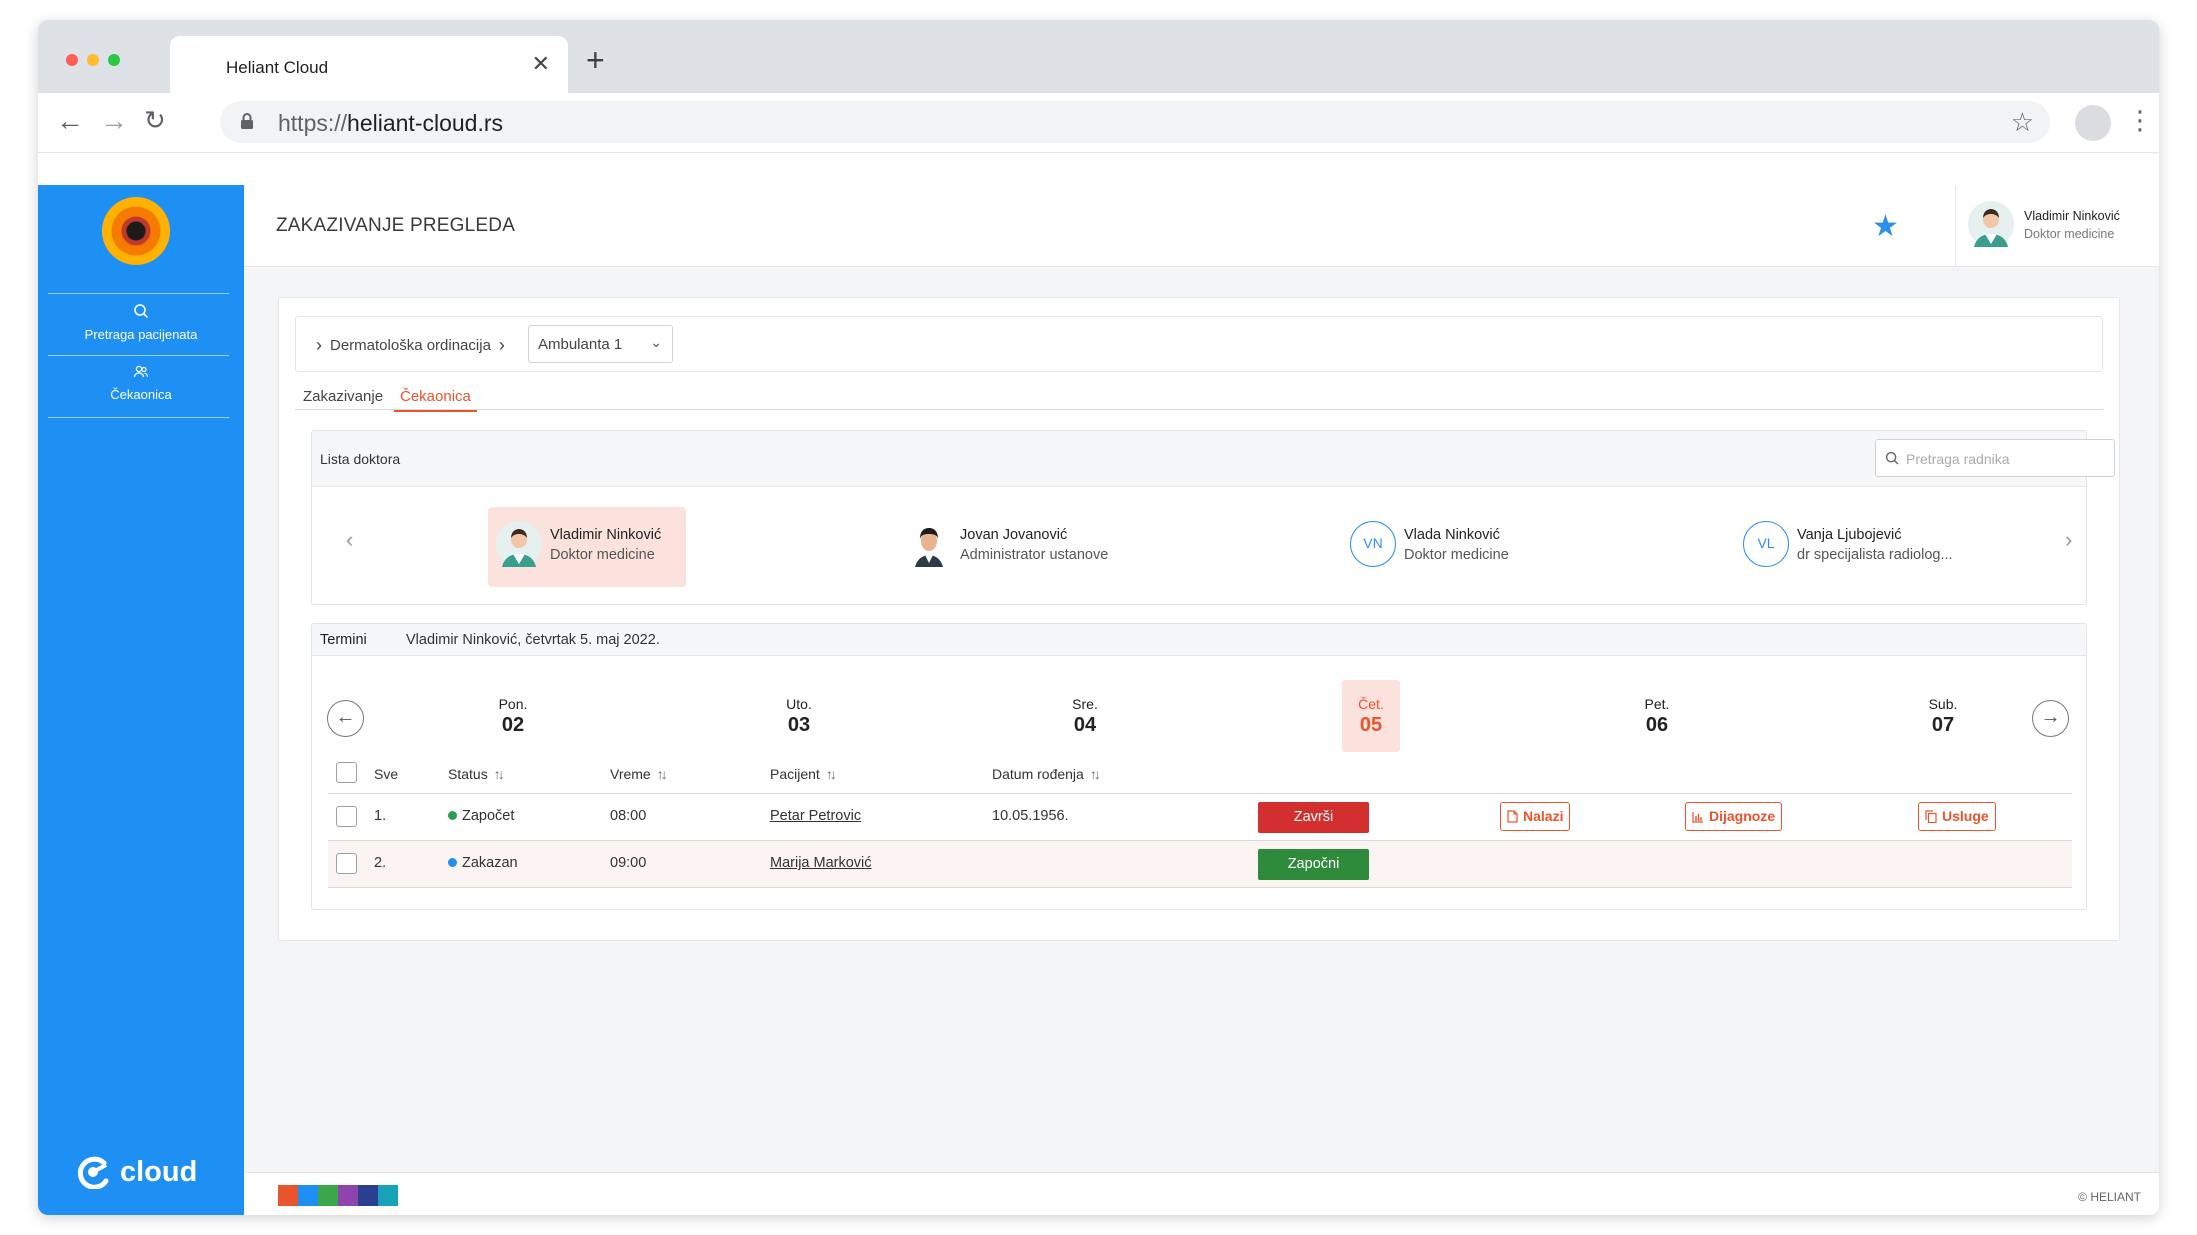 This screenshot has height=1235, width=2197. Describe the element at coordinates (277, 67) in the screenshot. I see `browser-tab-title: Heliant Cloud` at that location.